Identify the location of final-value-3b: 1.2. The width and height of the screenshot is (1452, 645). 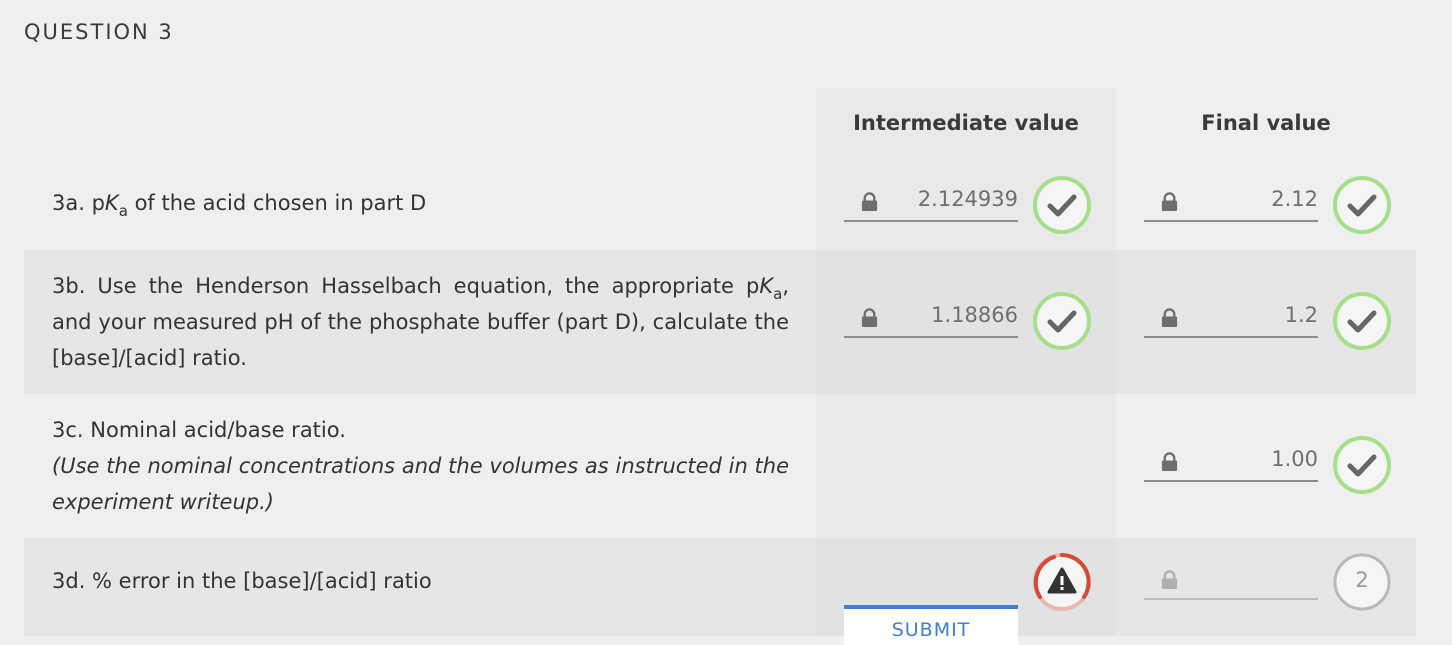
(1301, 315).